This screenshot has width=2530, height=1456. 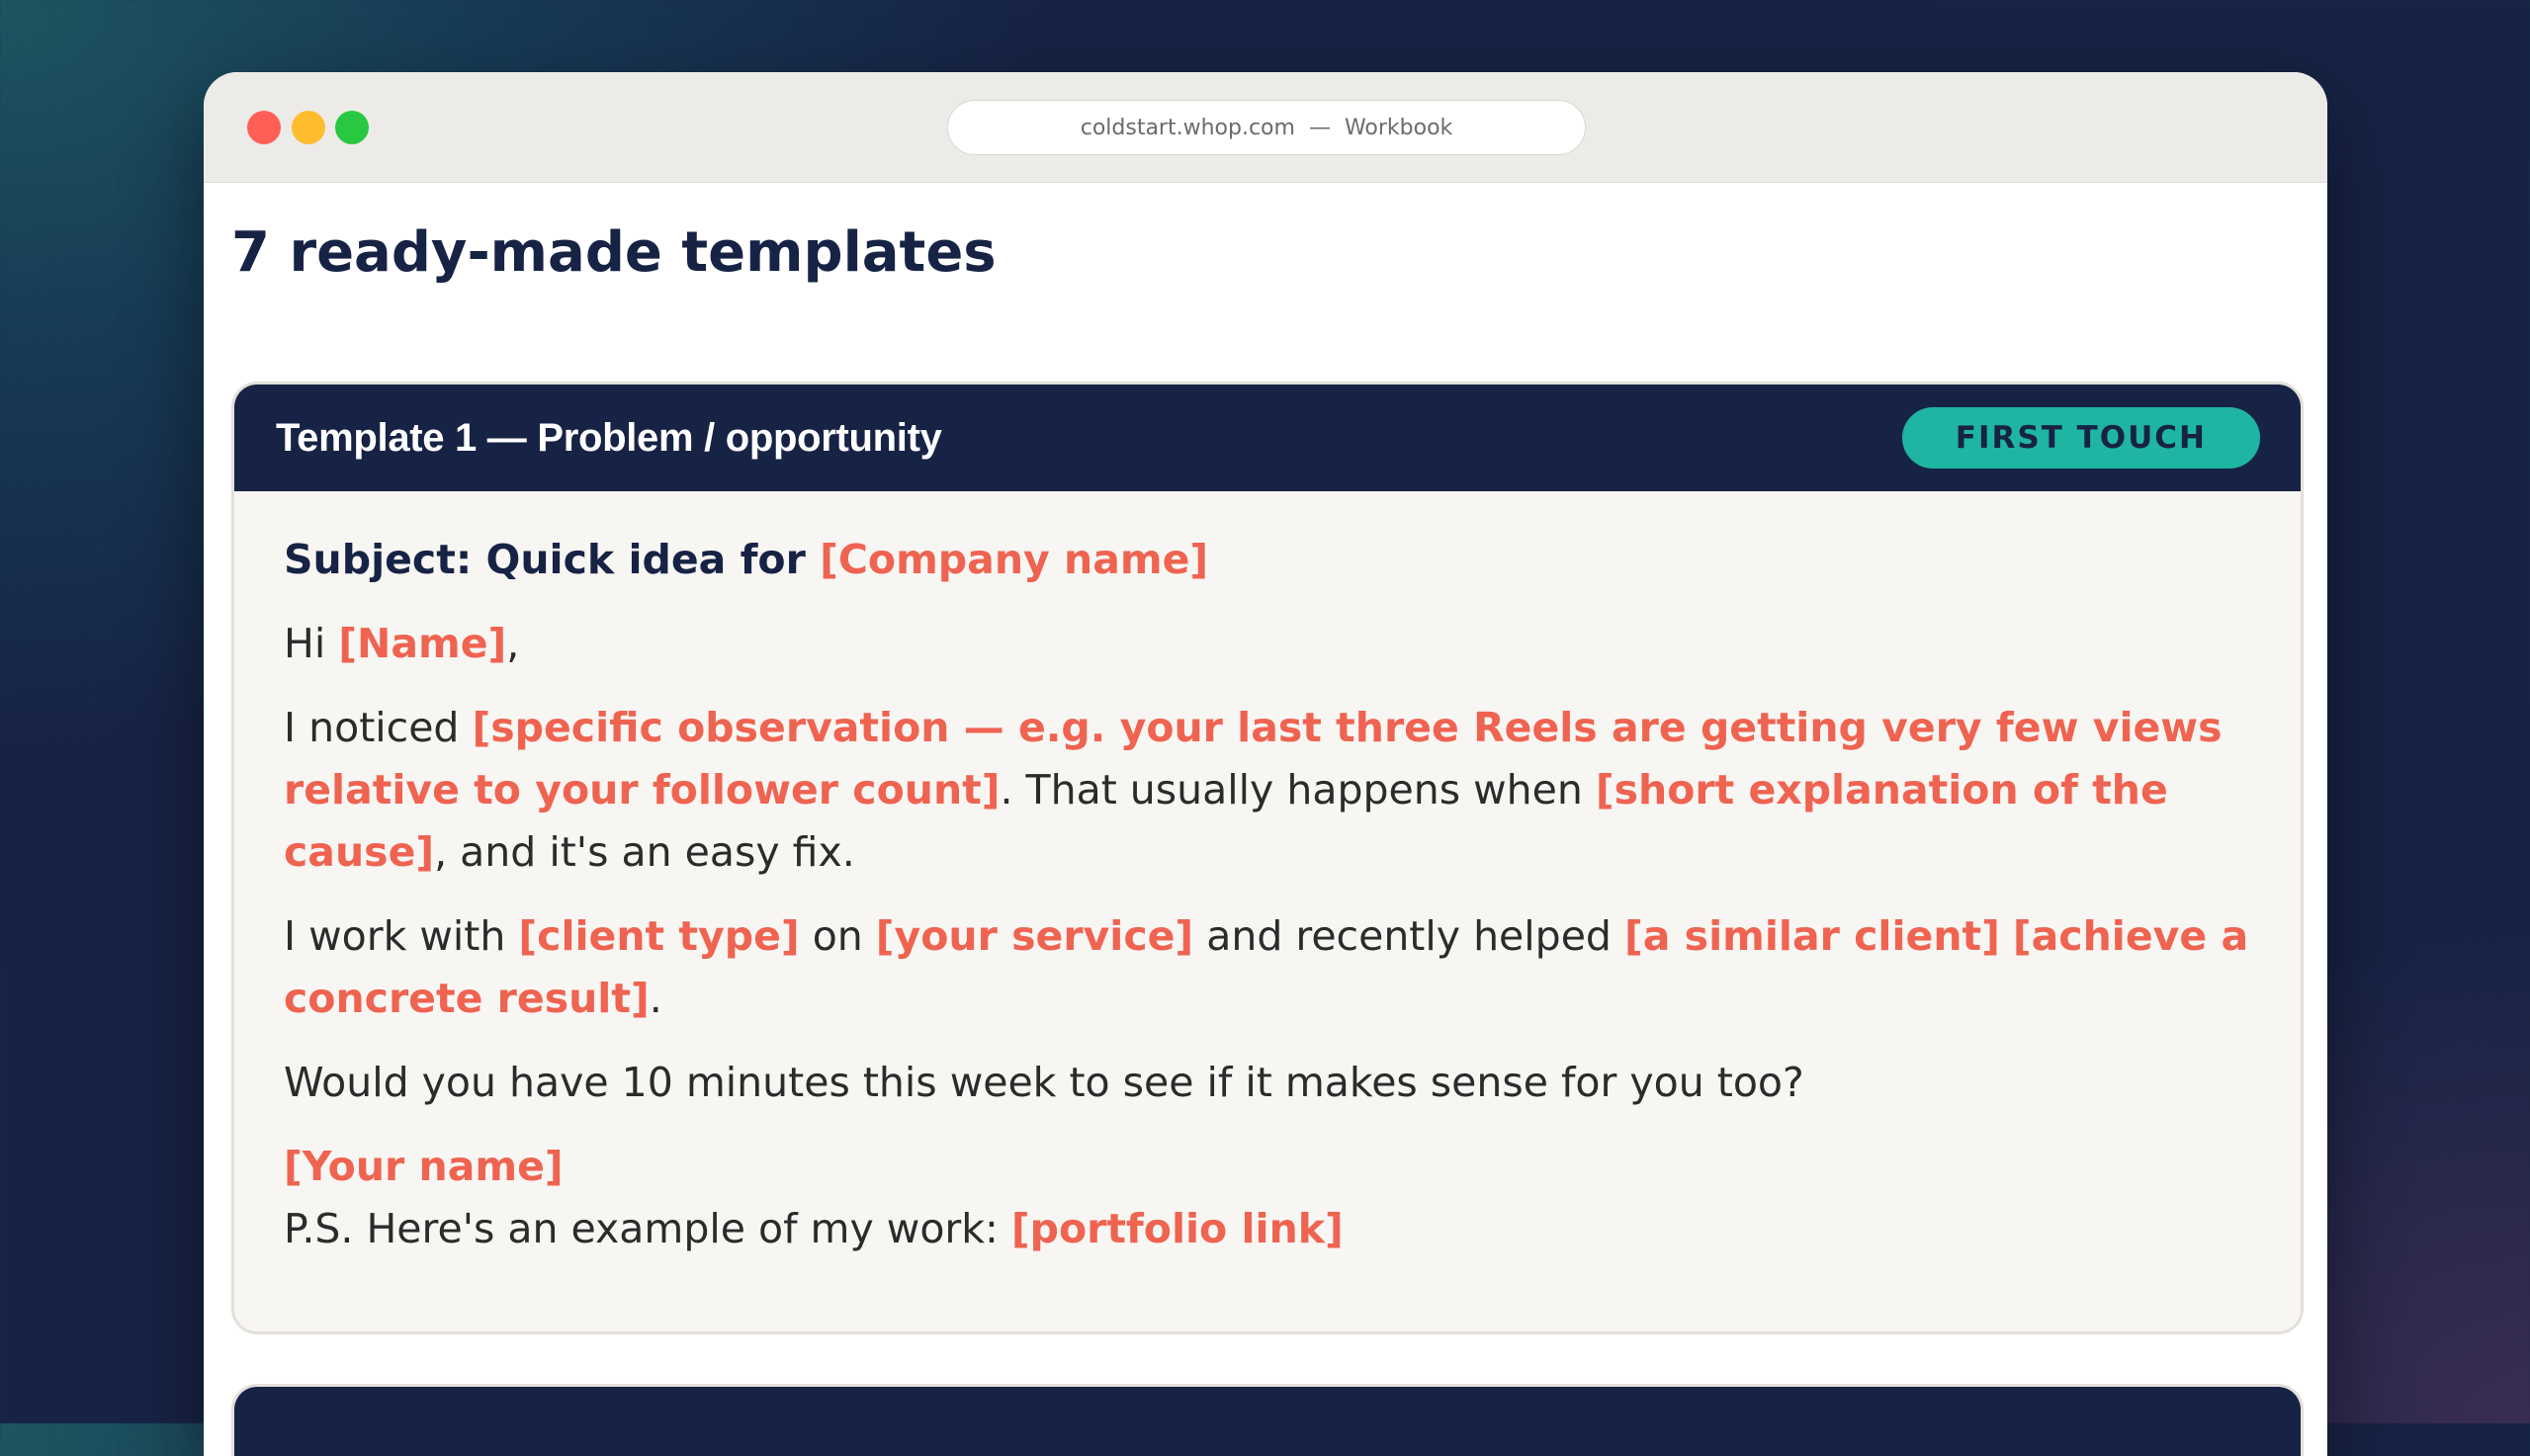 I want to click on para2-prefix: I work with, so click(x=401, y=936).